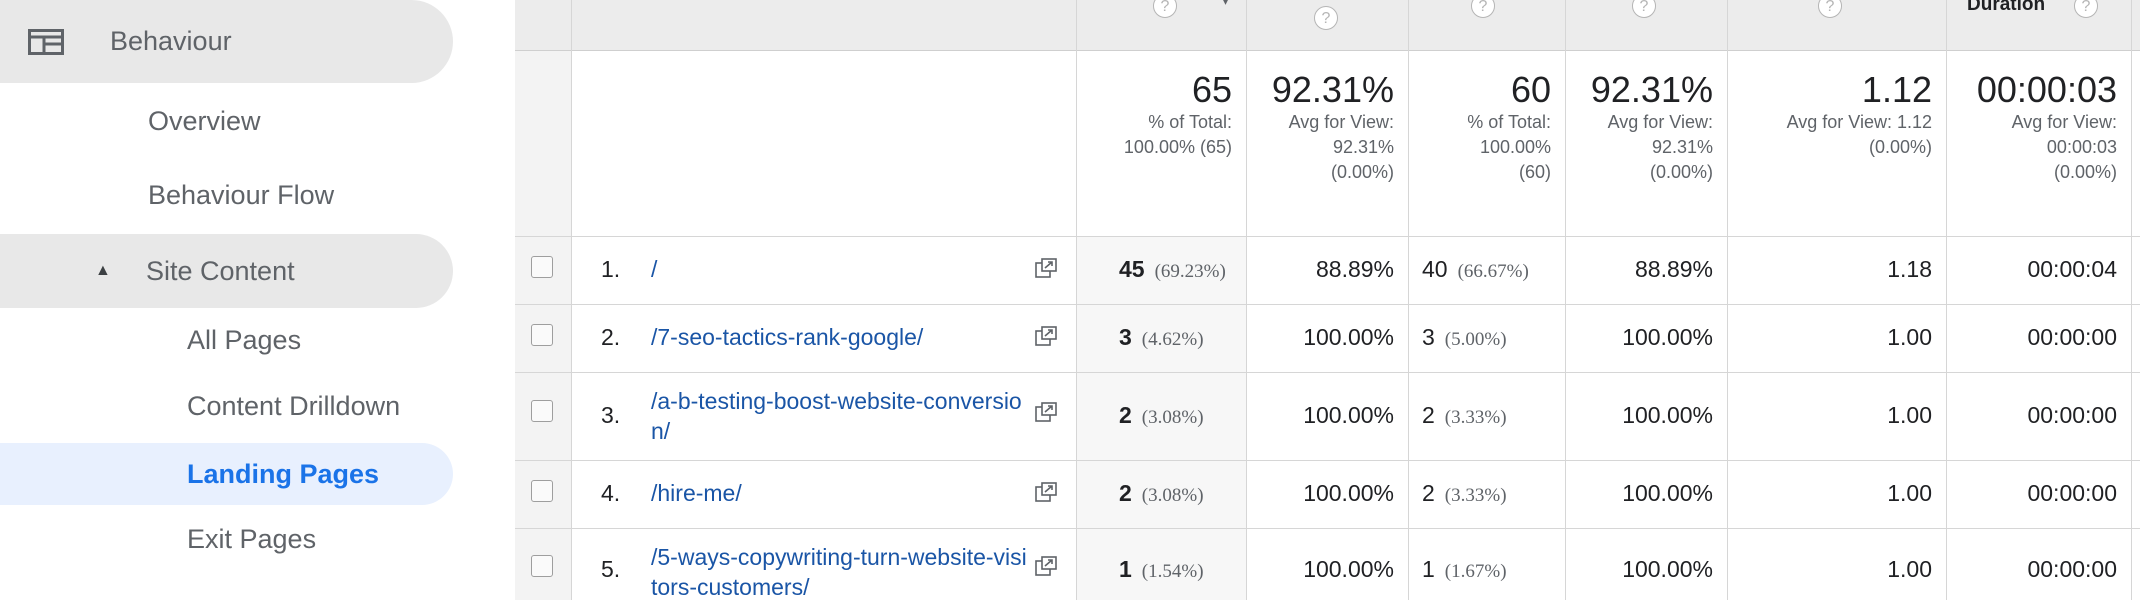 This screenshot has height=602, width=2140. I want to click on sidebar-item-behaviour: Behaviour, so click(226, 41).